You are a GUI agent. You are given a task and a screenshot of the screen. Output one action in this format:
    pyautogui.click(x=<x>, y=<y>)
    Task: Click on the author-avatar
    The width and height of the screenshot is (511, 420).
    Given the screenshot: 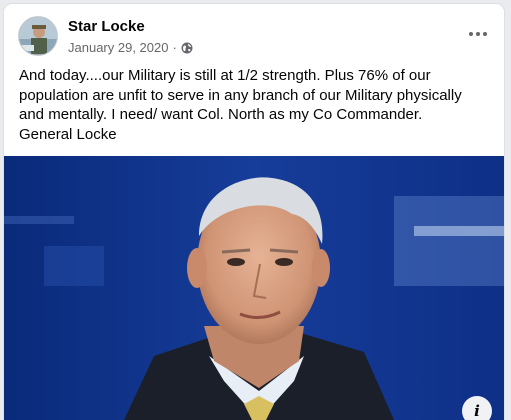 What is the action you would take?
    pyautogui.click(x=38, y=36)
    